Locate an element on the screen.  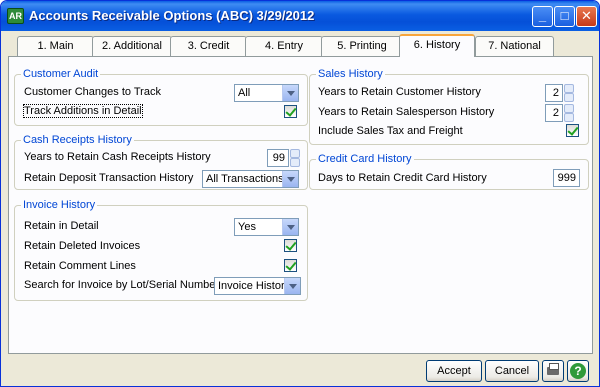
deposit-history-select: All Transactions is located at coordinates (250, 179).